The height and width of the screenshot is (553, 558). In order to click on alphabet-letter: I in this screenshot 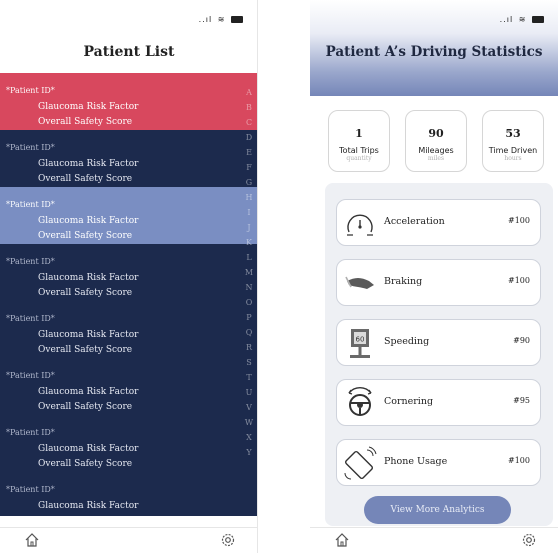, I will do `click(249, 212)`.